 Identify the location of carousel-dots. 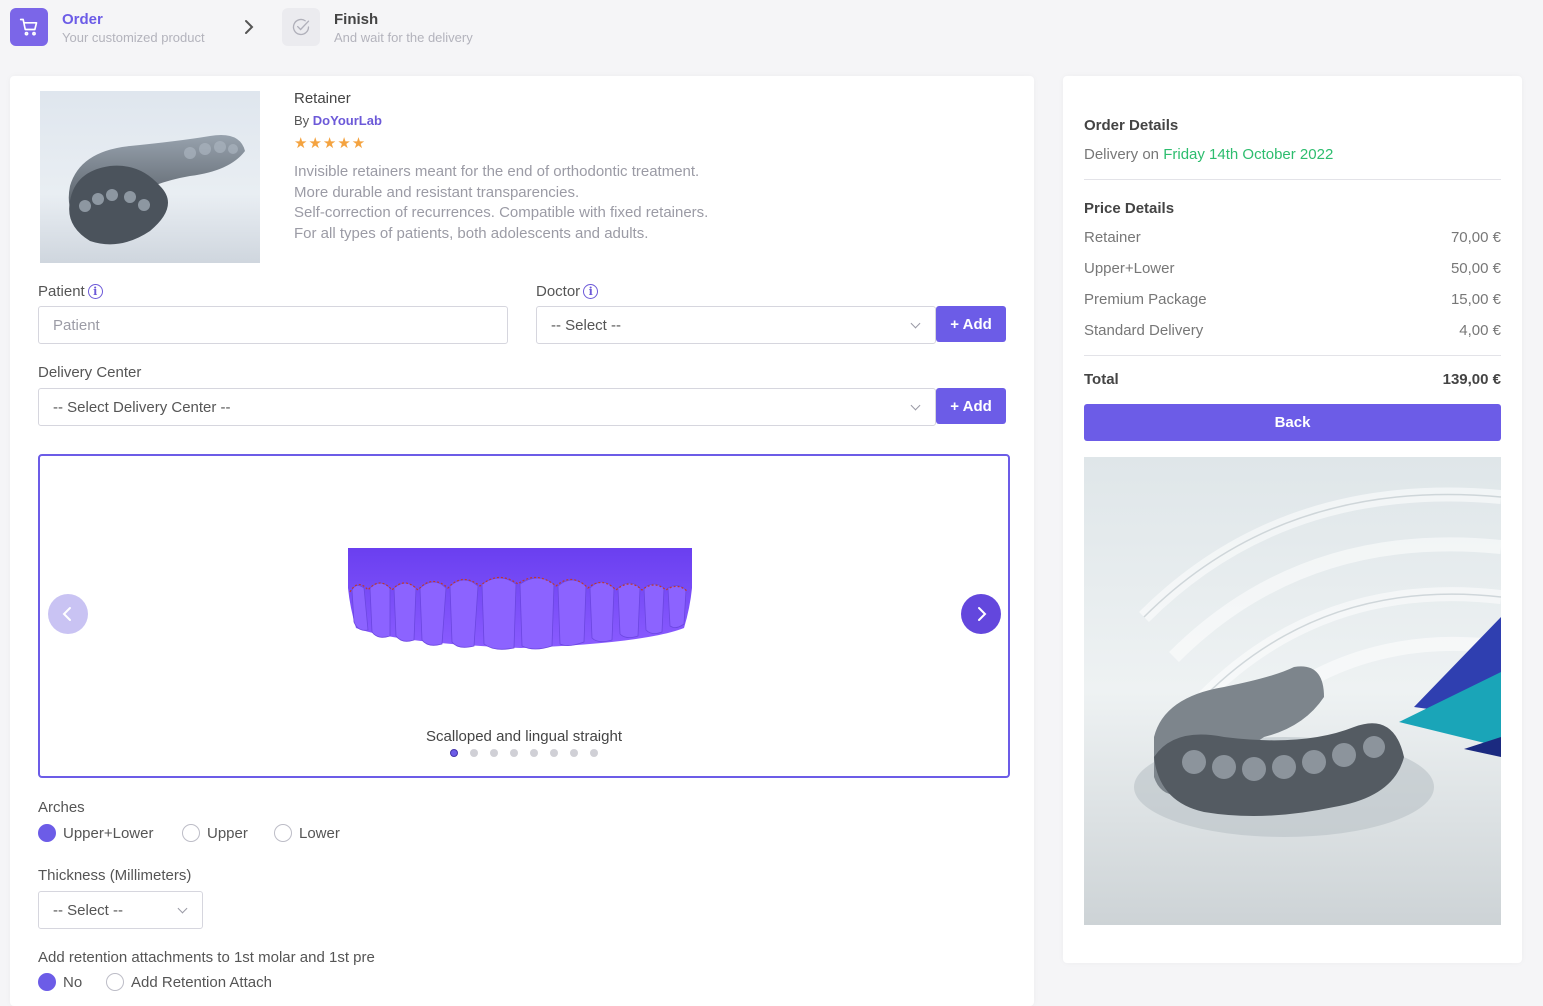
(524, 753).